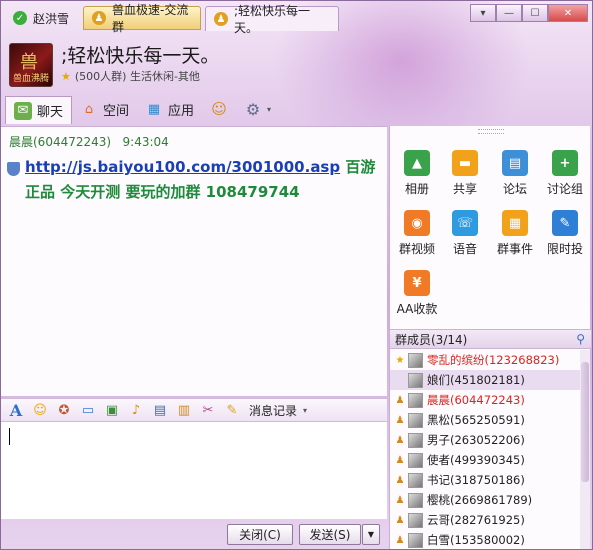 This screenshot has height=550, width=593. What do you see at coordinates (330, 534) in the screenshot?
I see `send-button: 发送(S)` at bounding box center [330, 534].